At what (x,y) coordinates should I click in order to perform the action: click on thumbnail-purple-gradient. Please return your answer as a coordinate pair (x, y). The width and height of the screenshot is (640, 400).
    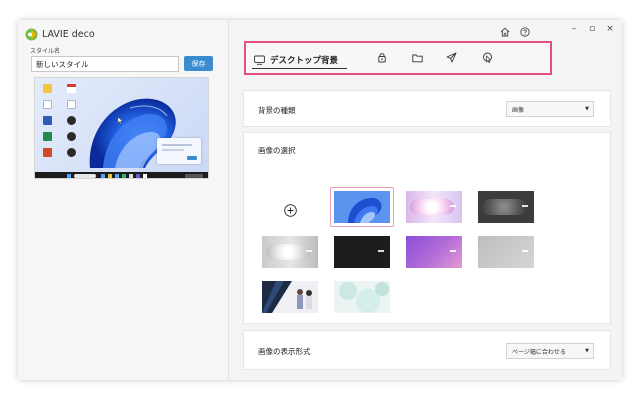
    Looking at the image, I should click on (434, 252).